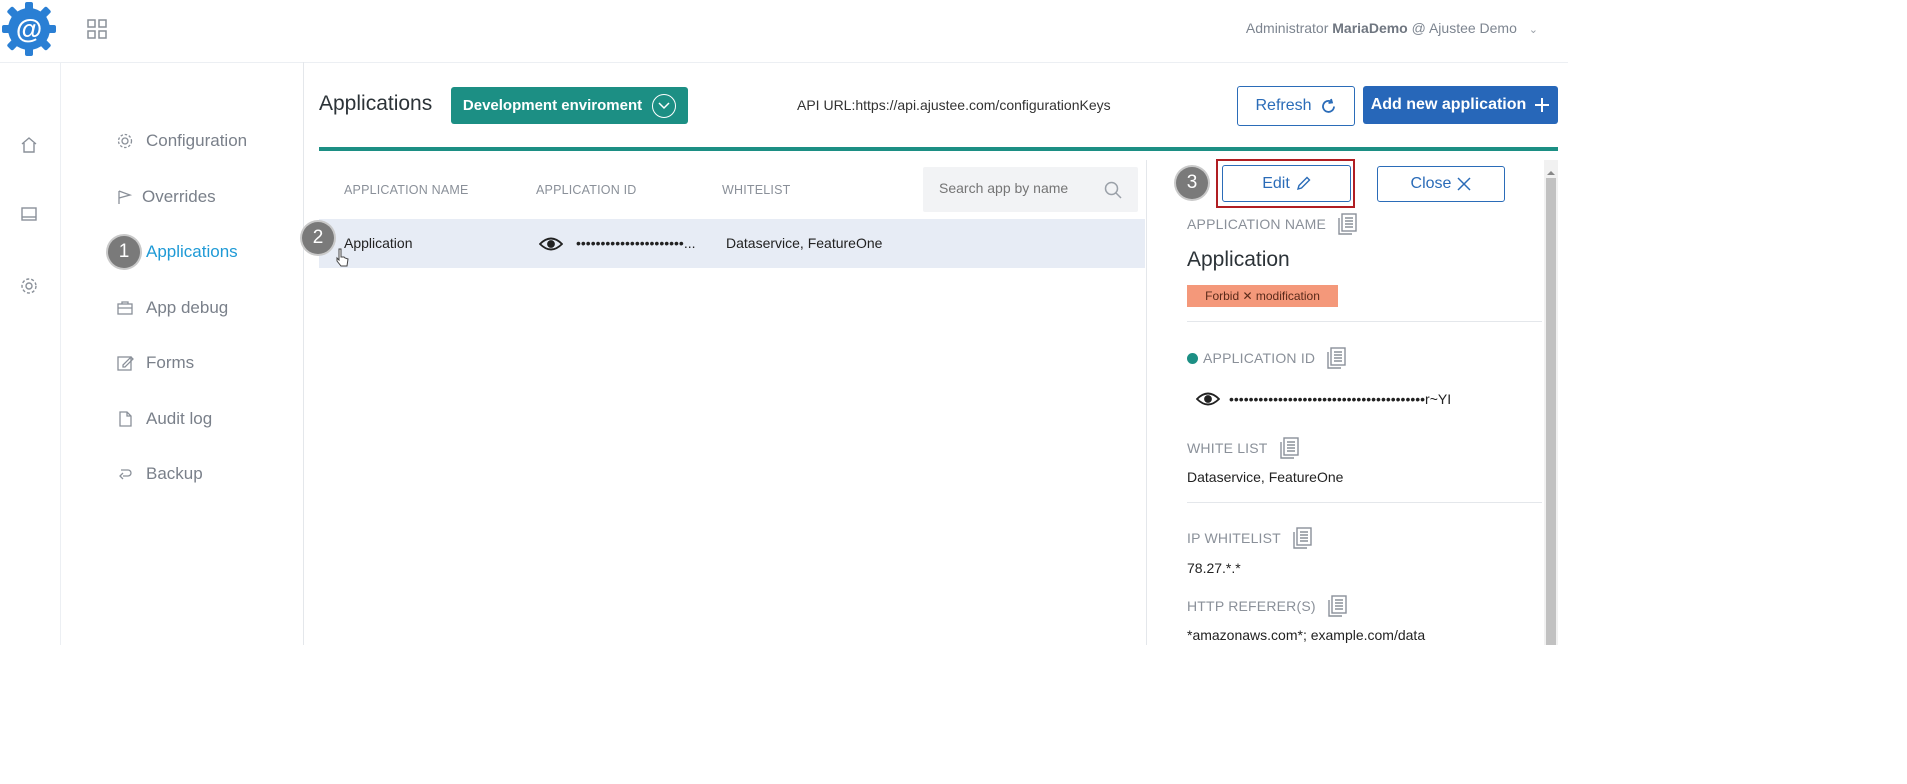  What do you see at coordinates (1019, 188) in the screenshot?
I see `search-input` at bounding box center [1019, 188].